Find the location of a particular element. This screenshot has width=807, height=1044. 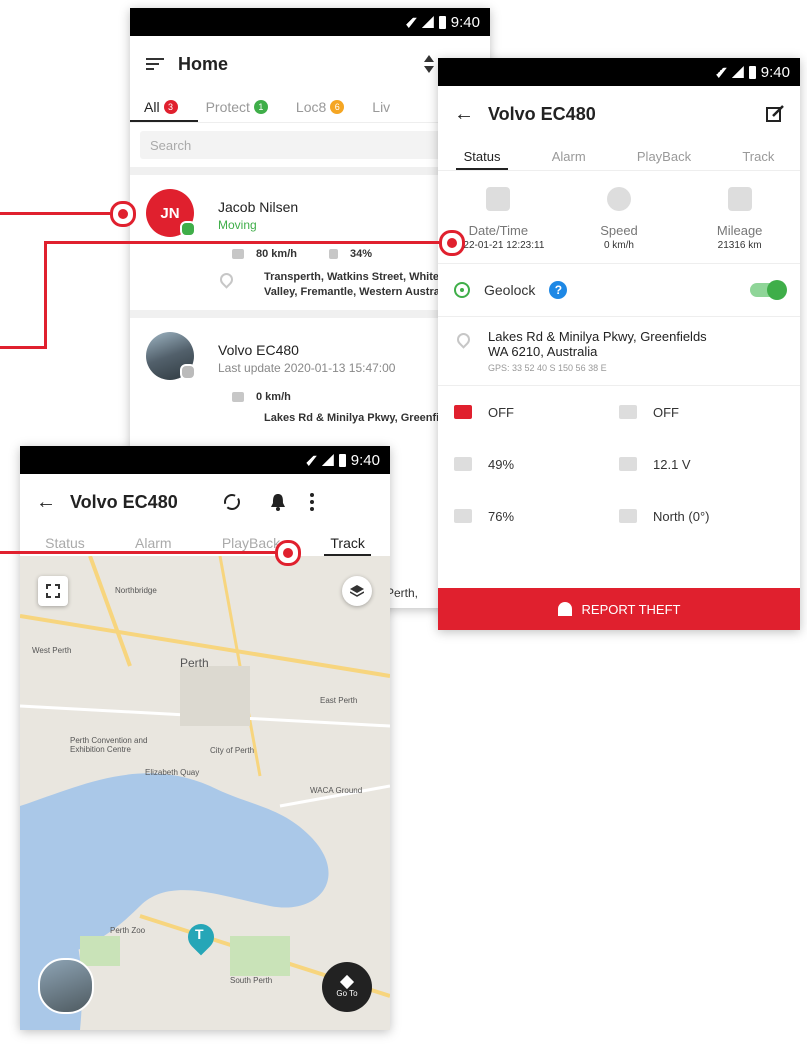

tab-protect-badge: 1 is located at coordinates (260, 107).